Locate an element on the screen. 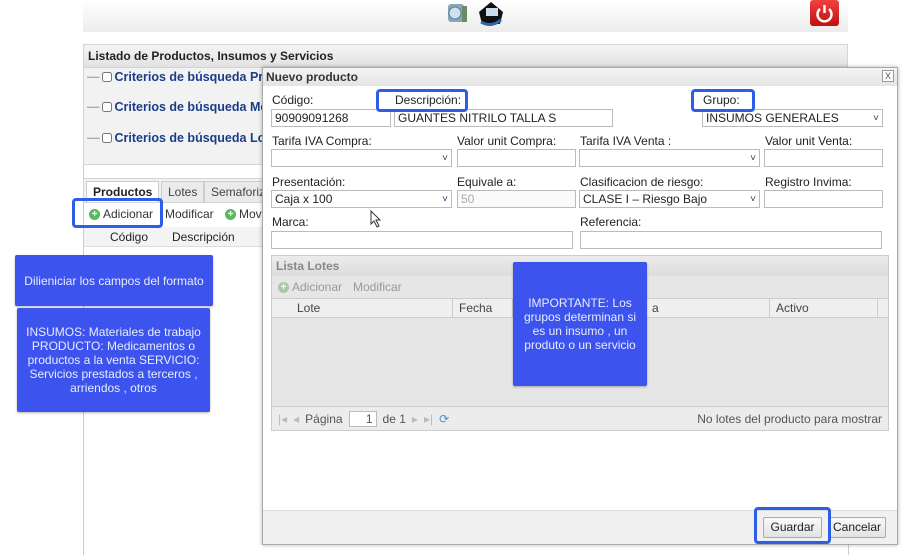 The height and width of the screenshot is (555, 920). col-codigo: Código is located at coordinates (129, 237).